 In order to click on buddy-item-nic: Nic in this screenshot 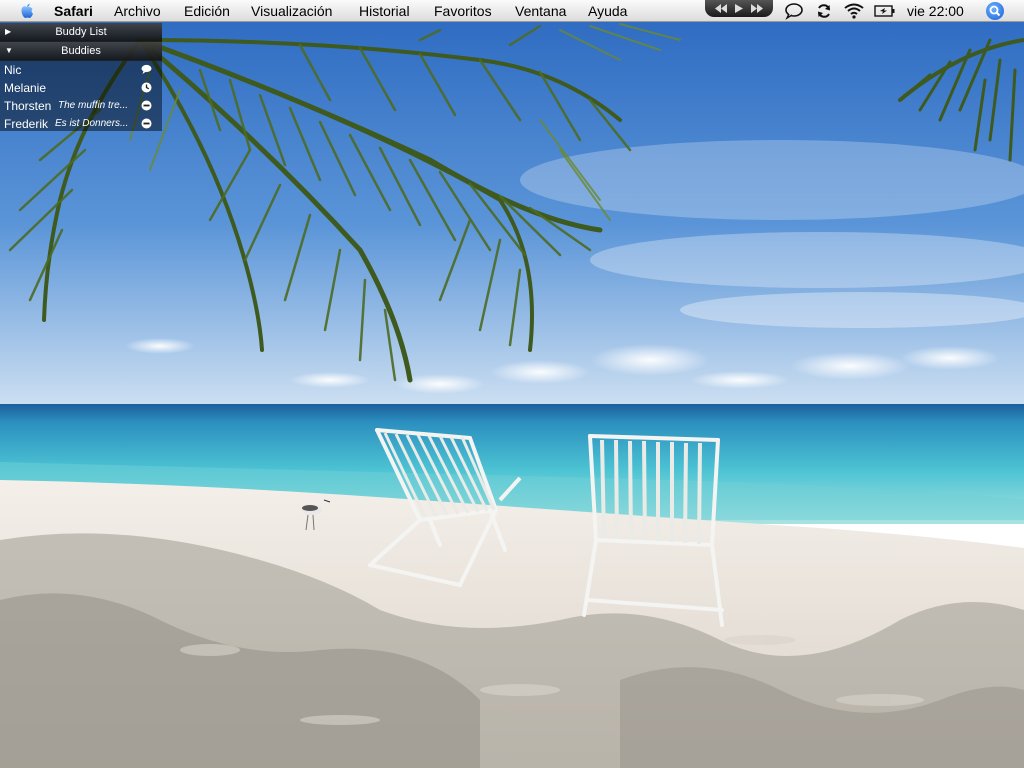, I will do `click(81, 70)`.